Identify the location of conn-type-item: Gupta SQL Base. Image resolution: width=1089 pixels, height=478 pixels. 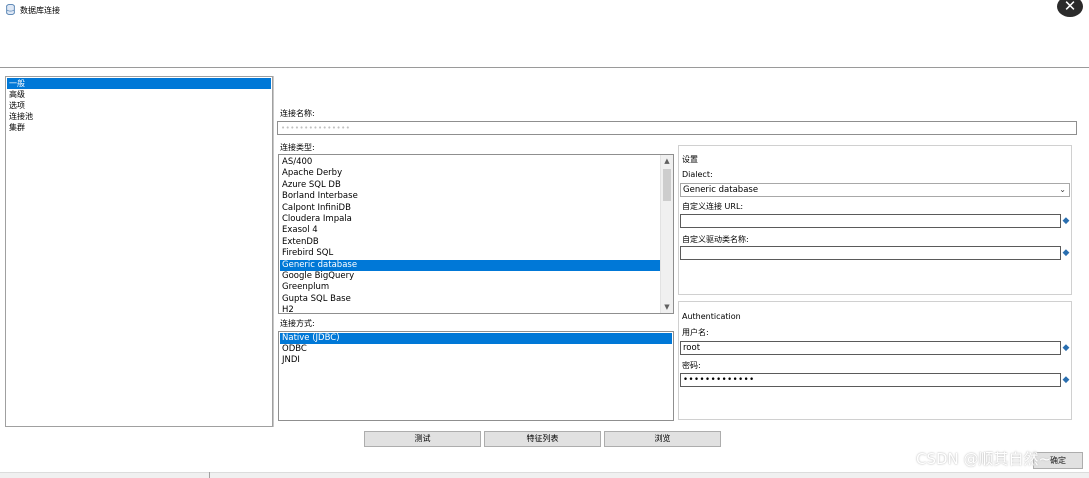
(470, 299).